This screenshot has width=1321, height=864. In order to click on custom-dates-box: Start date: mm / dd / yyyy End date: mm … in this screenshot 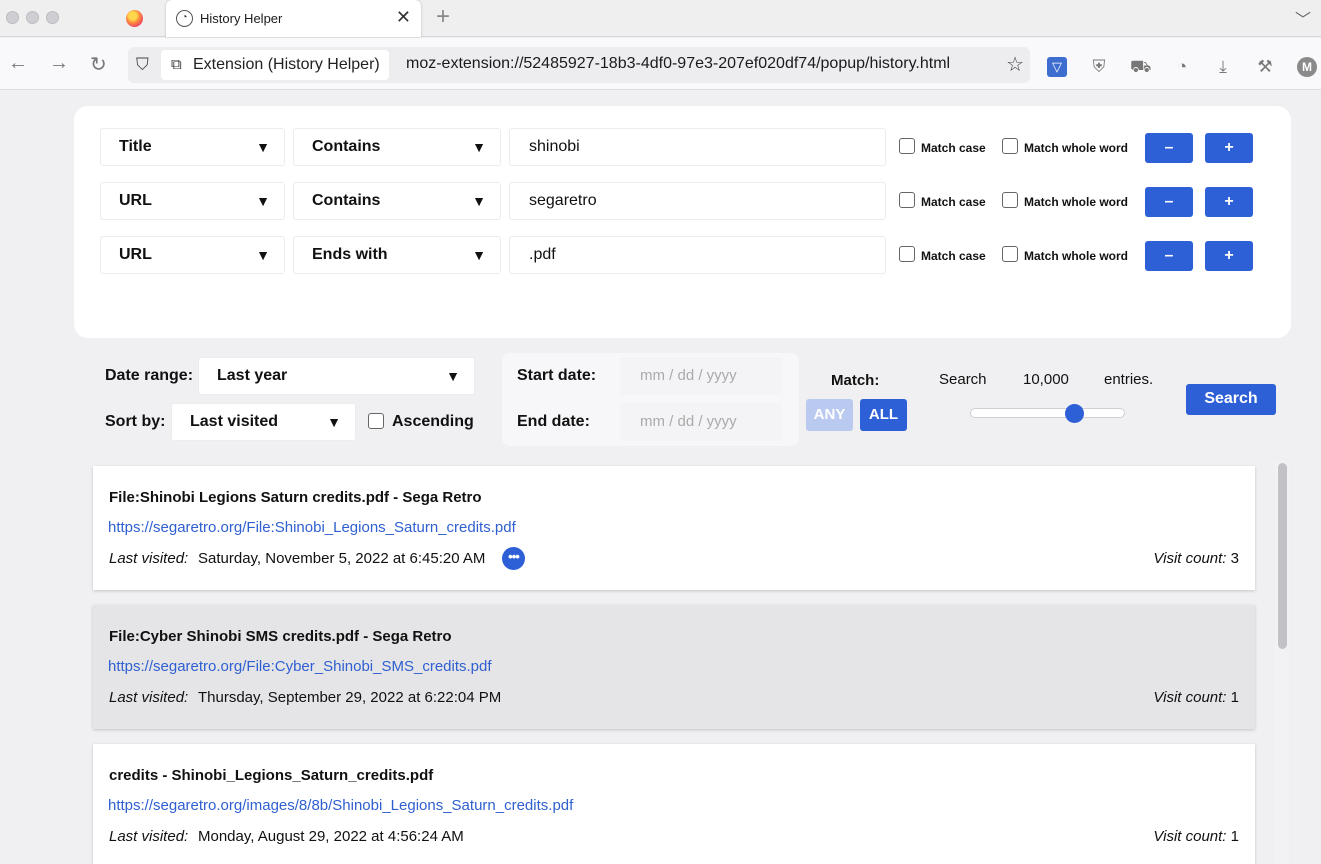, I will do `click(650, 399)`.